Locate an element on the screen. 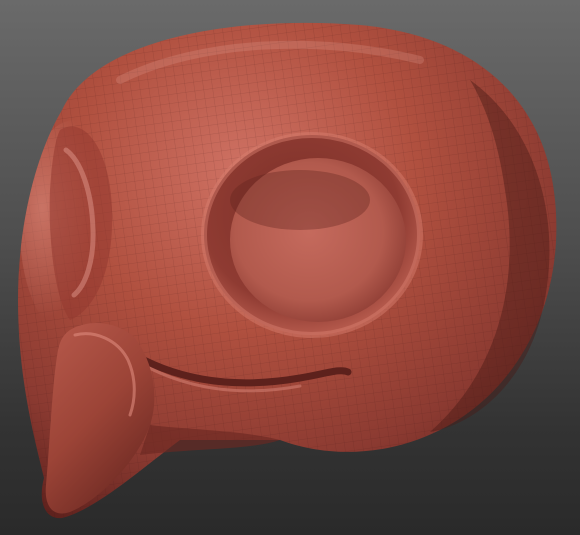 The width and height of the screenshot is (580, 535). beak is located at coordinates (100, 418).